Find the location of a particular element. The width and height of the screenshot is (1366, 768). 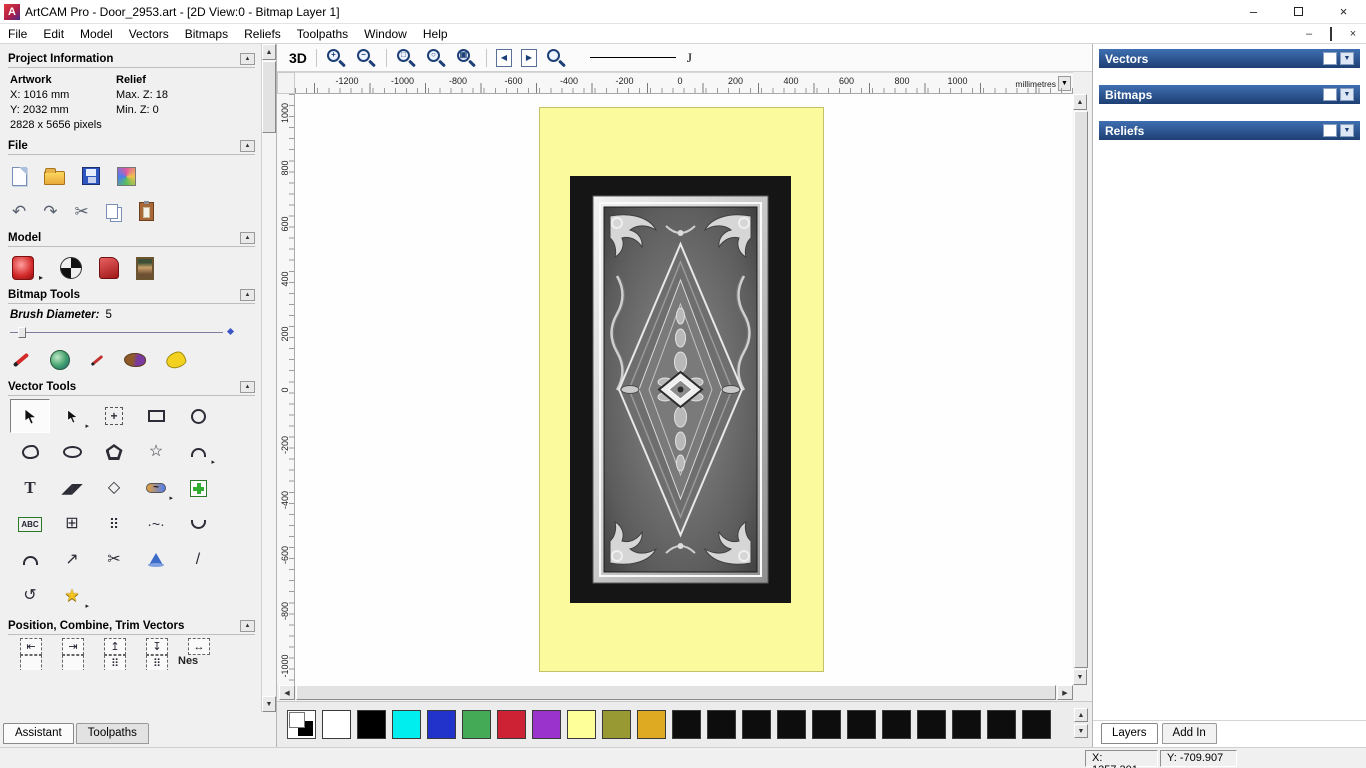

import-model-icon is located at coordinates (126, 176).